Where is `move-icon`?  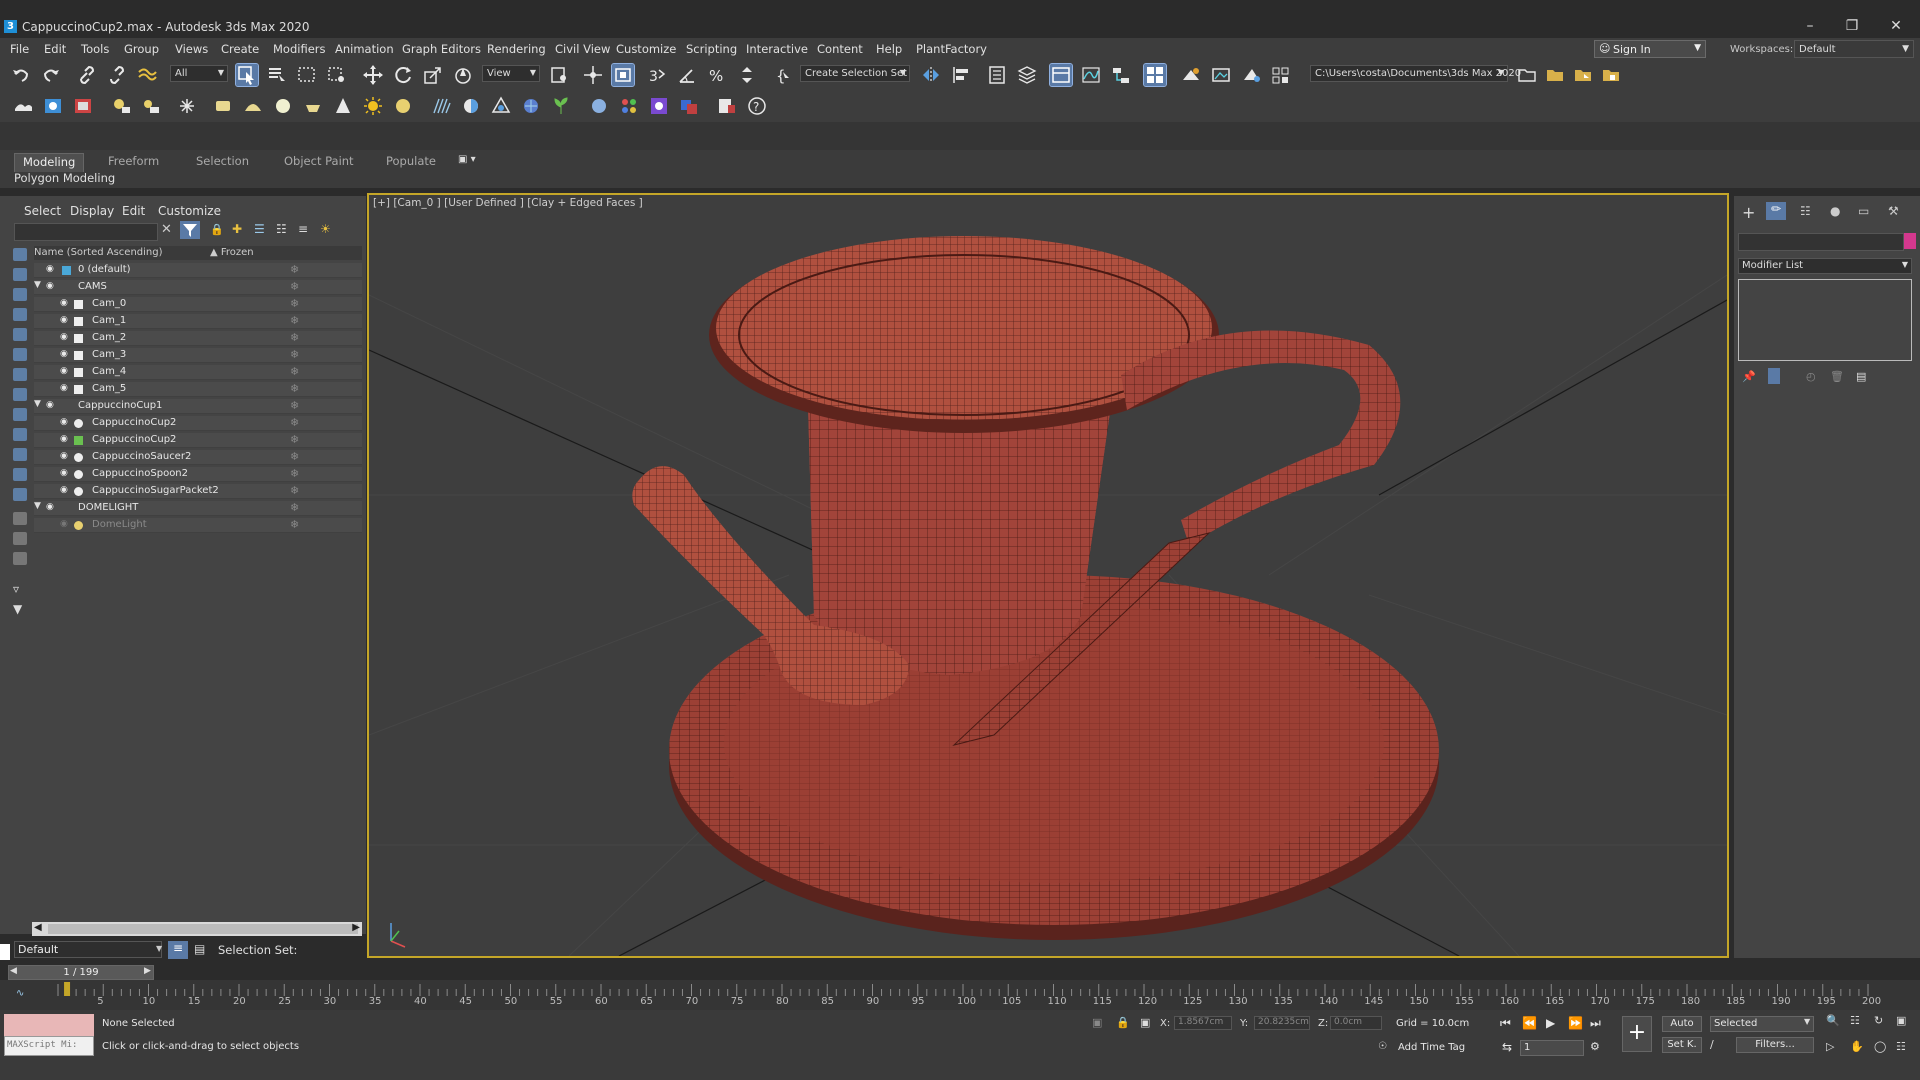 move-icon is located at coordinates (373, 75).